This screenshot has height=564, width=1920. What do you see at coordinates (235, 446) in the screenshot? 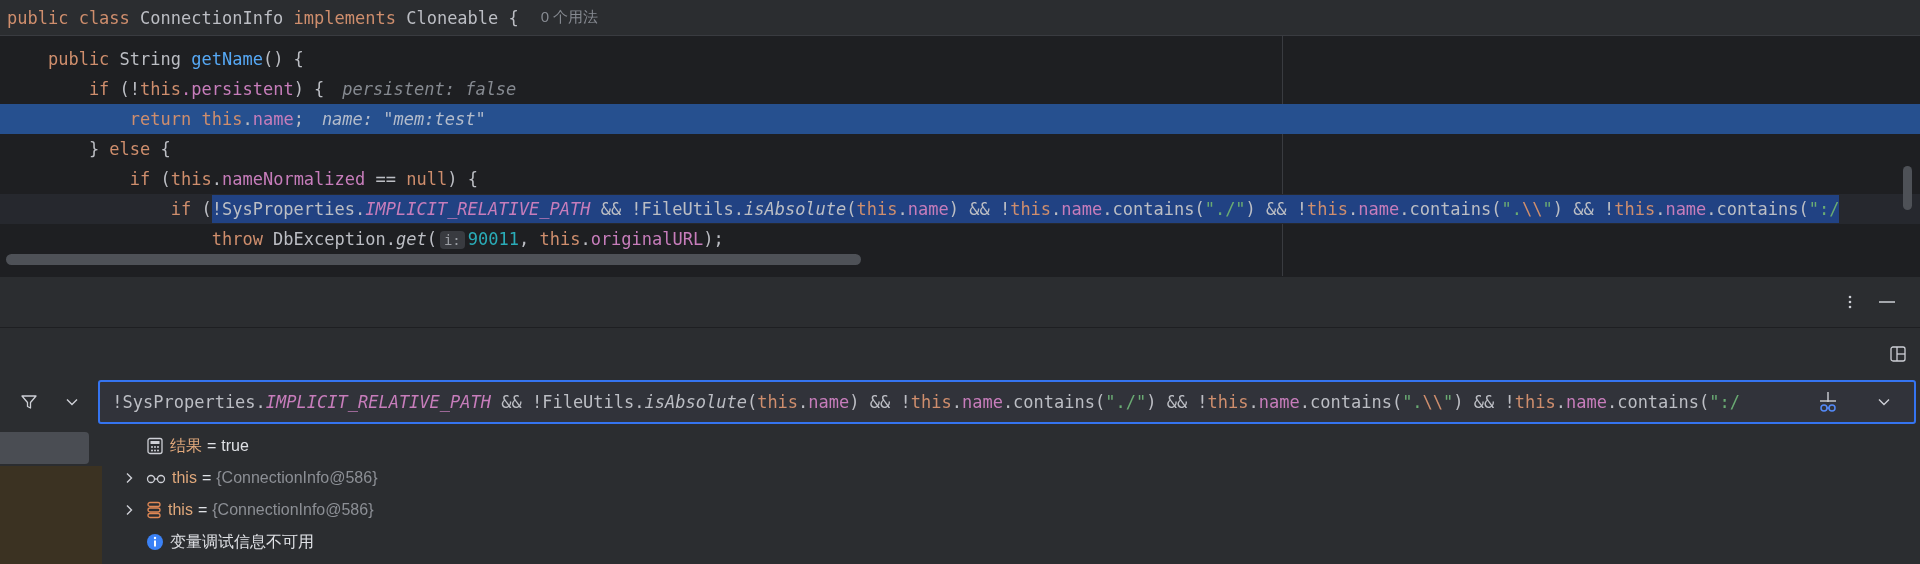
I see `variable-value: true` at bounding box center [235, 446].